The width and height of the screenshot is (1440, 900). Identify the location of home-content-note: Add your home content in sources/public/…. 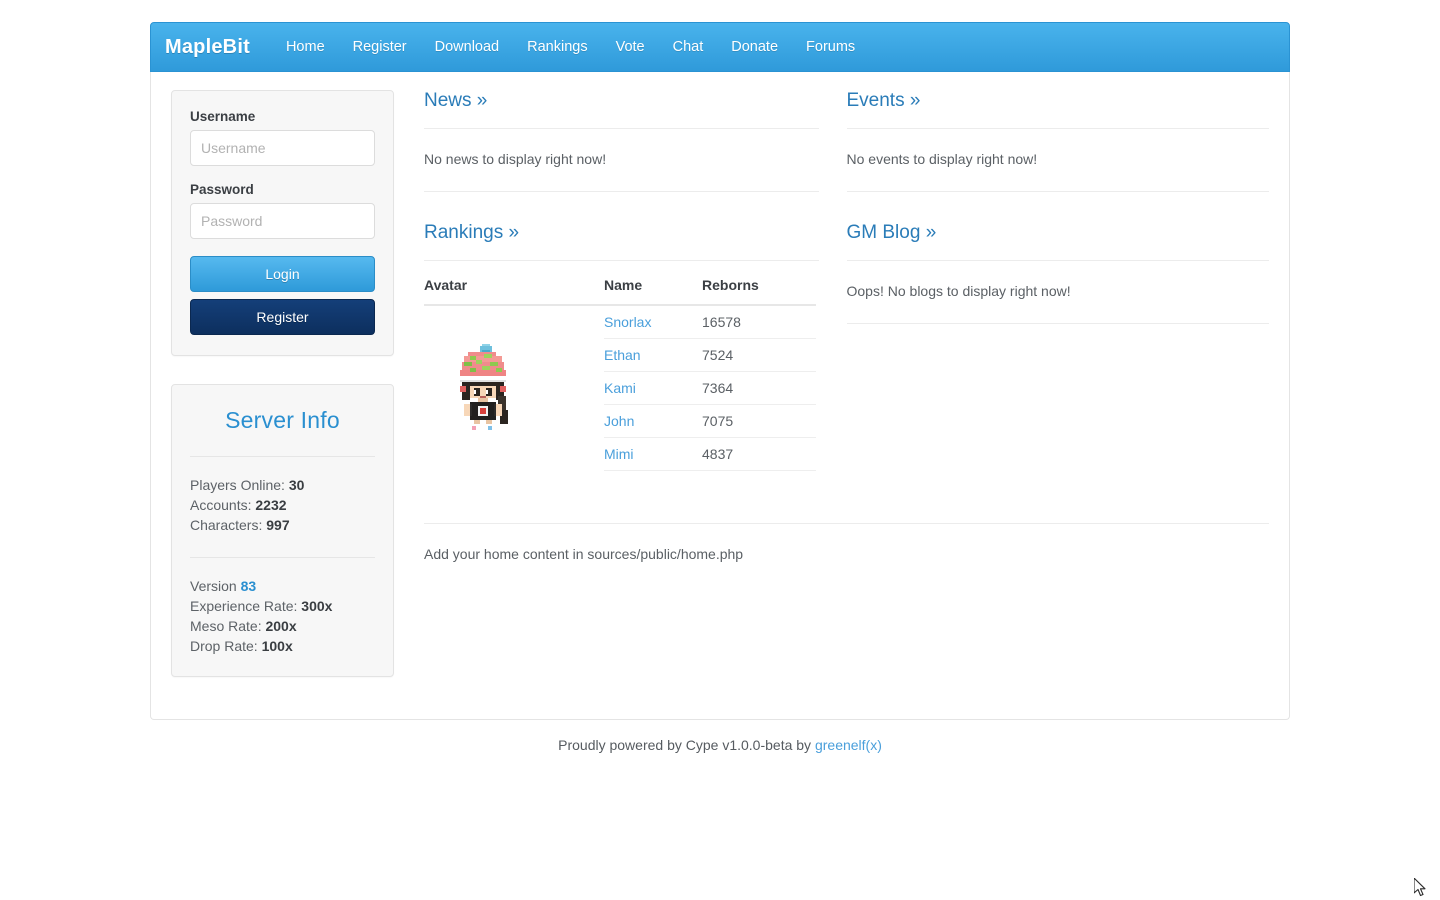
(846, 542).